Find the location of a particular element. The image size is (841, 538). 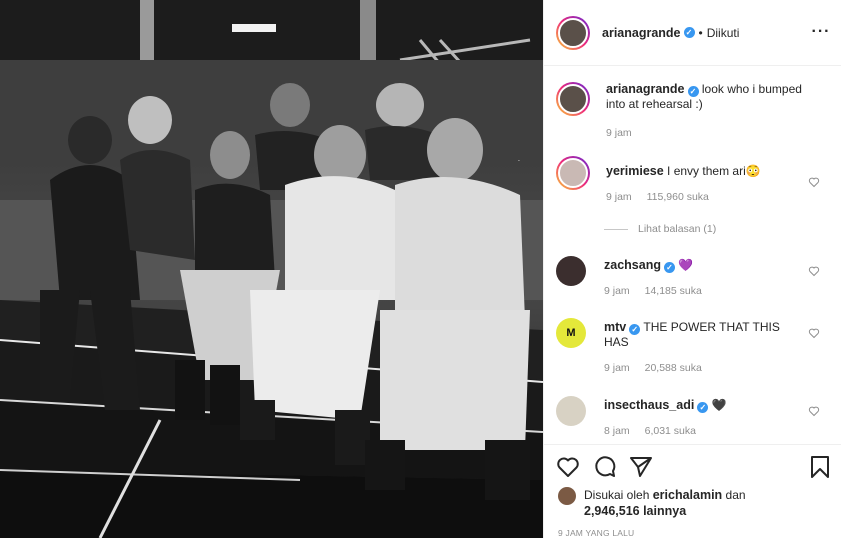

follow-button: Diikuti is located at coordinates (723, 33).